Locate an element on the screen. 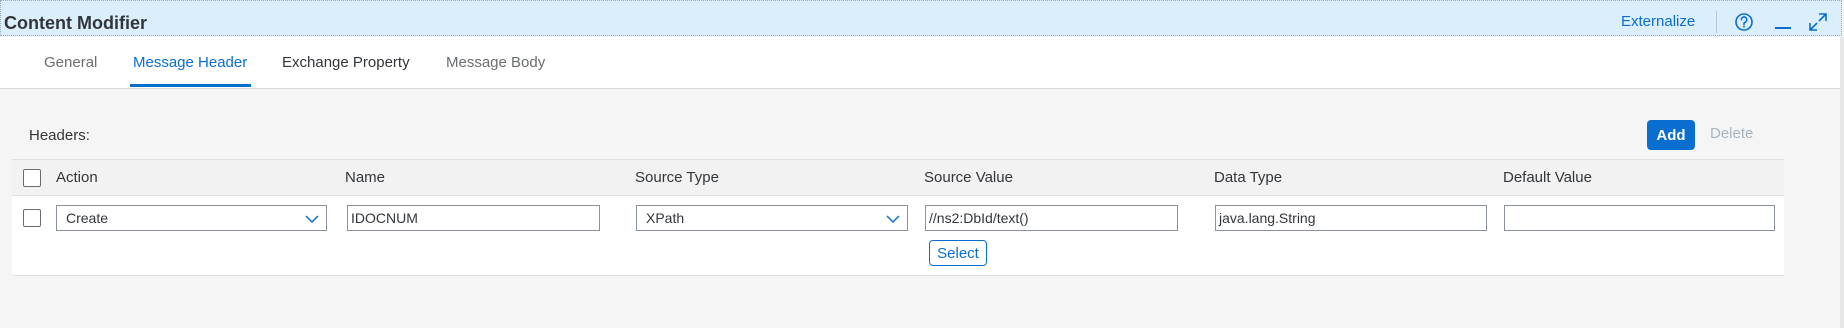 The image size is (1844, 328). column-header-default-value: Default Value is located at coordinates (1547, 177).